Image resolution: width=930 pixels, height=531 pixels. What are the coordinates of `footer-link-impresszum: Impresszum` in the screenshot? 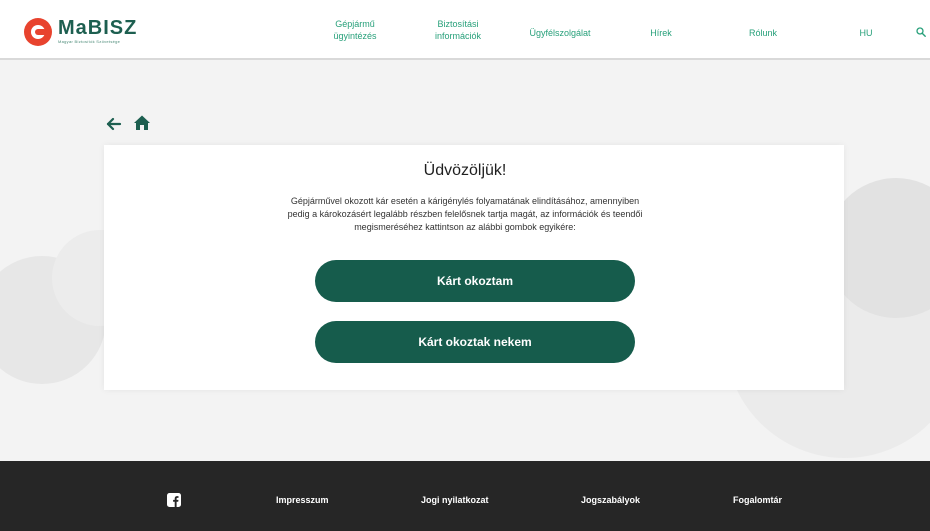 It's located at (302, 500).